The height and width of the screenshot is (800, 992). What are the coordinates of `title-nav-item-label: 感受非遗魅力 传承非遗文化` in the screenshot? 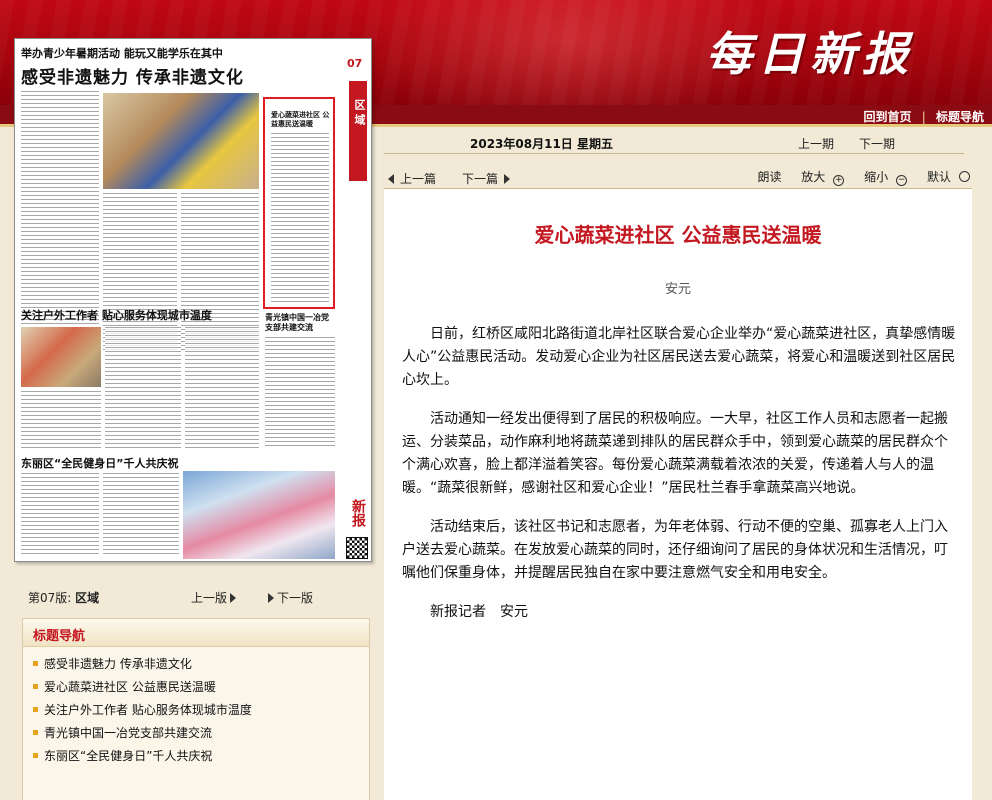 It's located at (118, 664).